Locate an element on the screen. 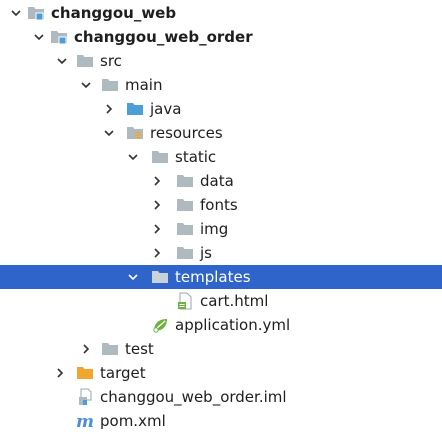 The image size is (442, 434). excluded-folder-icon is located at coordinates (85, 373).